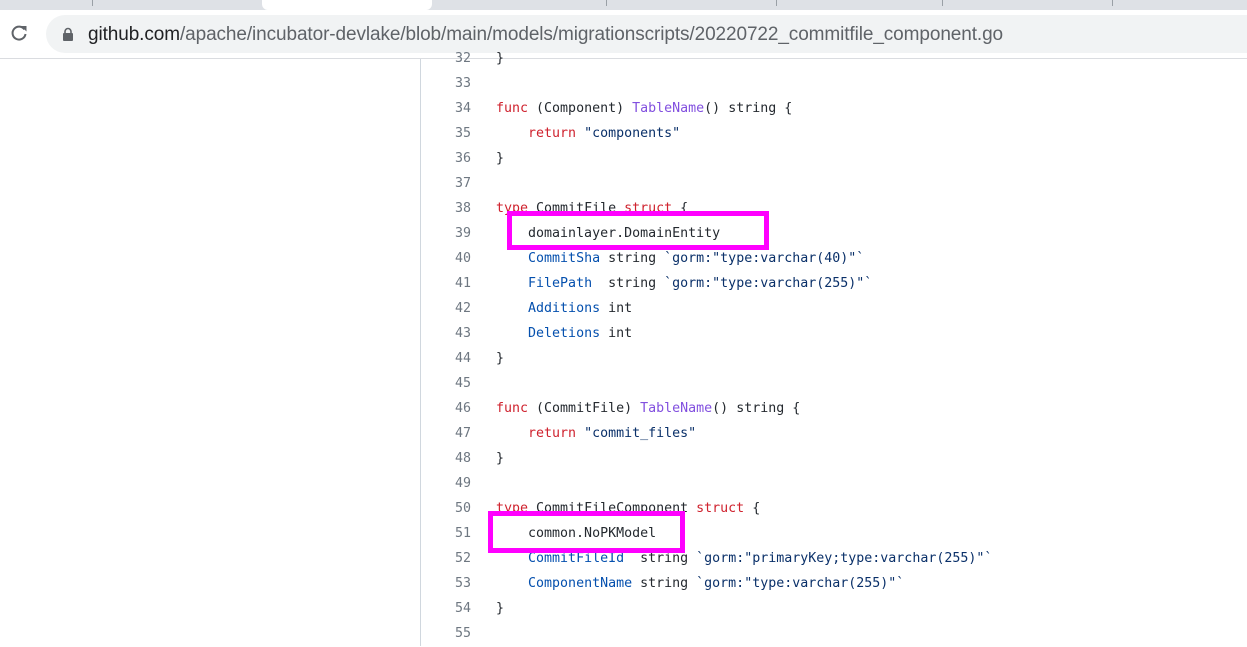  Describe the element at coordinates (446, 433) in the screenshot. I see `line-number: 47` at that location.